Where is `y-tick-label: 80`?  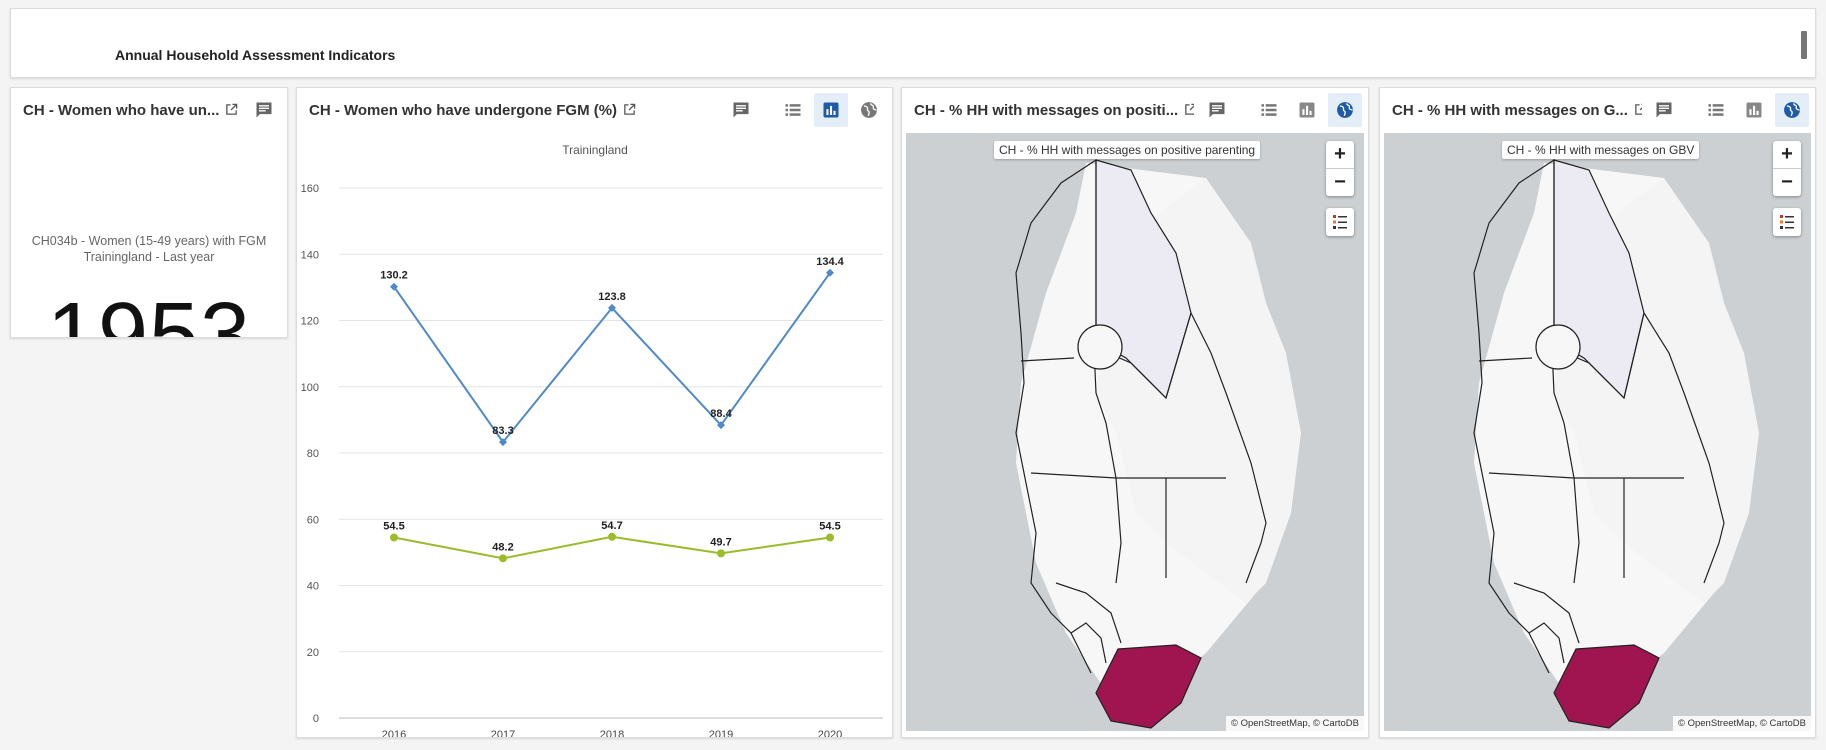 y-tick-label: 80 is located at coordinates (313, 454).